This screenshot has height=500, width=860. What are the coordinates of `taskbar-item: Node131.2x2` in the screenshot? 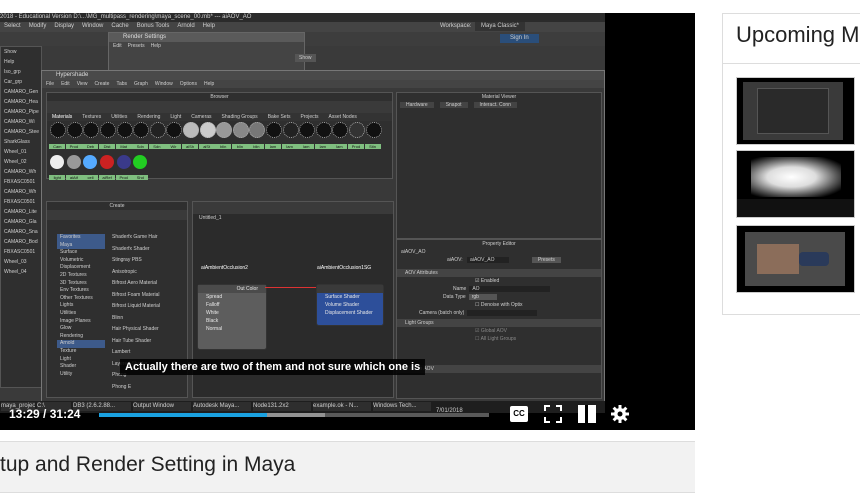 It's located at (282, 406).